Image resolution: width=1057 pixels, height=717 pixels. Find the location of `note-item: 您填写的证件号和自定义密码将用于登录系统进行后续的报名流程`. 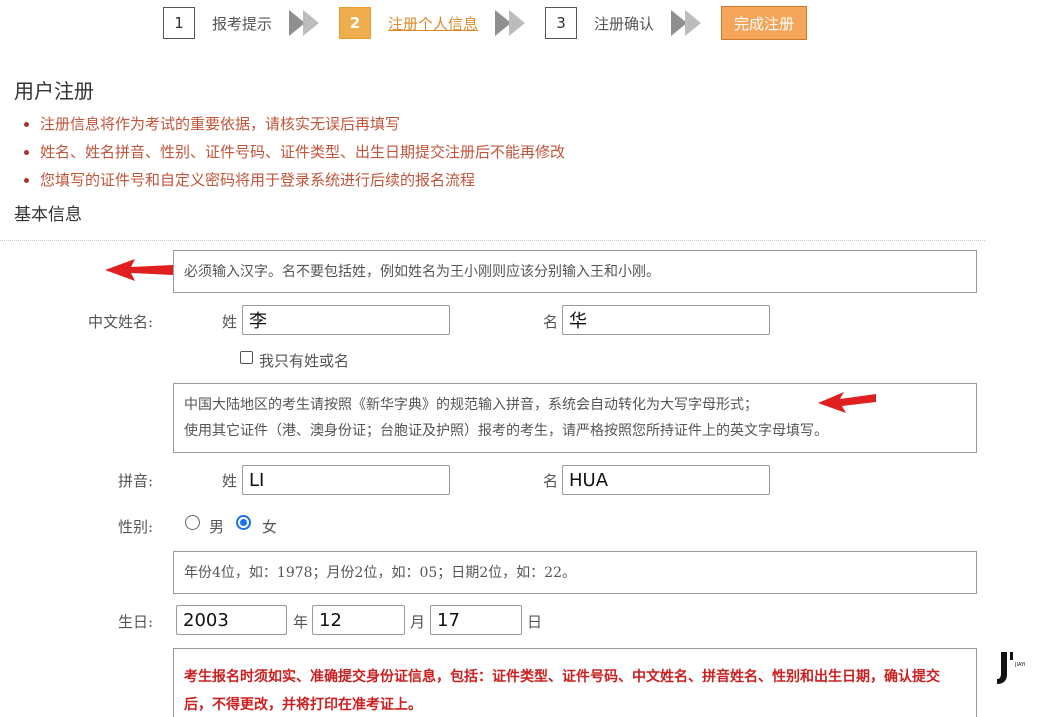

note-item: 您填写的证件号和自定义密码将用于登录系统进行后续的报名流程 is located at coordinates (294, 180).